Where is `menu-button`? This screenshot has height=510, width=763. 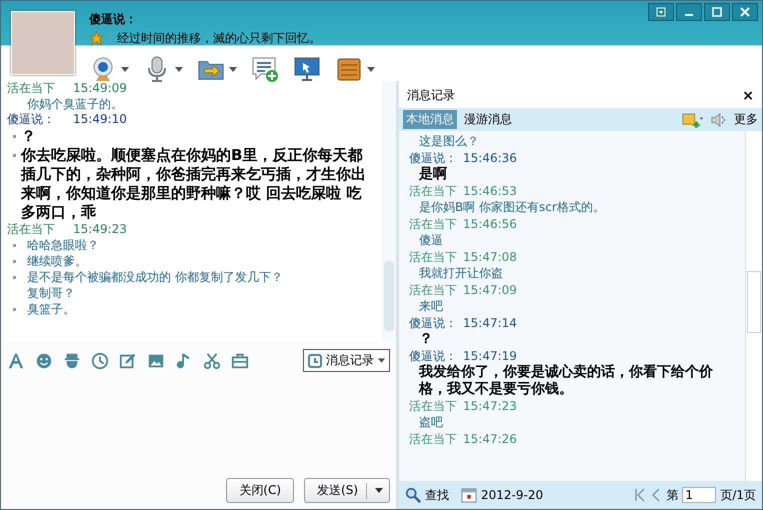
menu-button is located at coordinates (661, 12).